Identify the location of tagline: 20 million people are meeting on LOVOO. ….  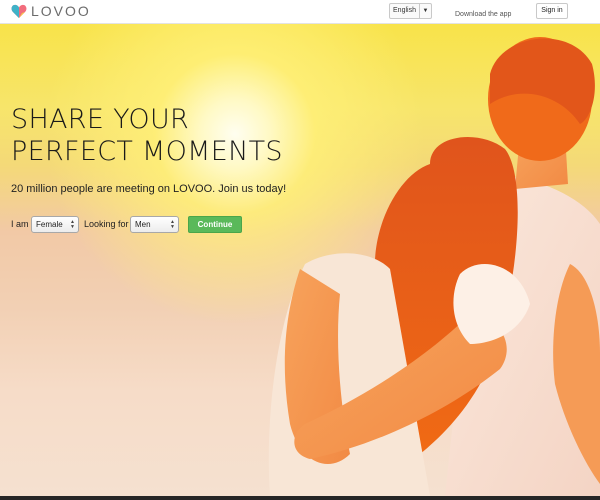
(149, 189).